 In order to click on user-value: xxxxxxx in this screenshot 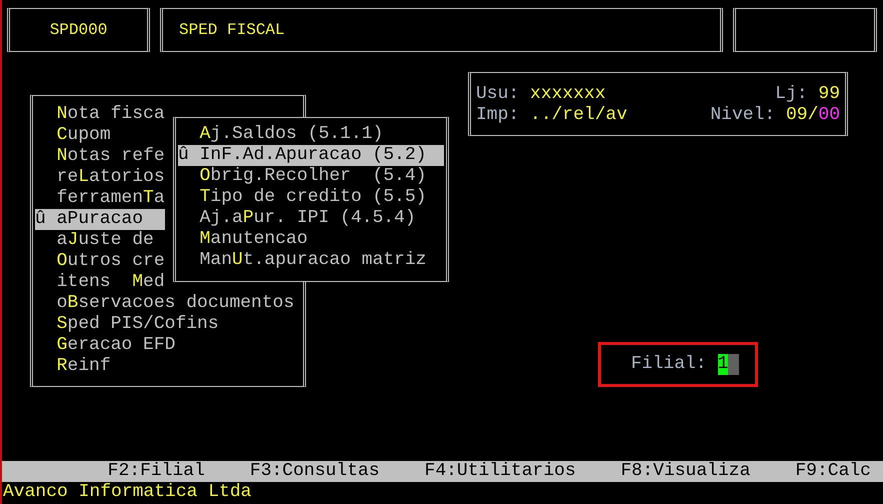, I will do `click(568, 94)`.